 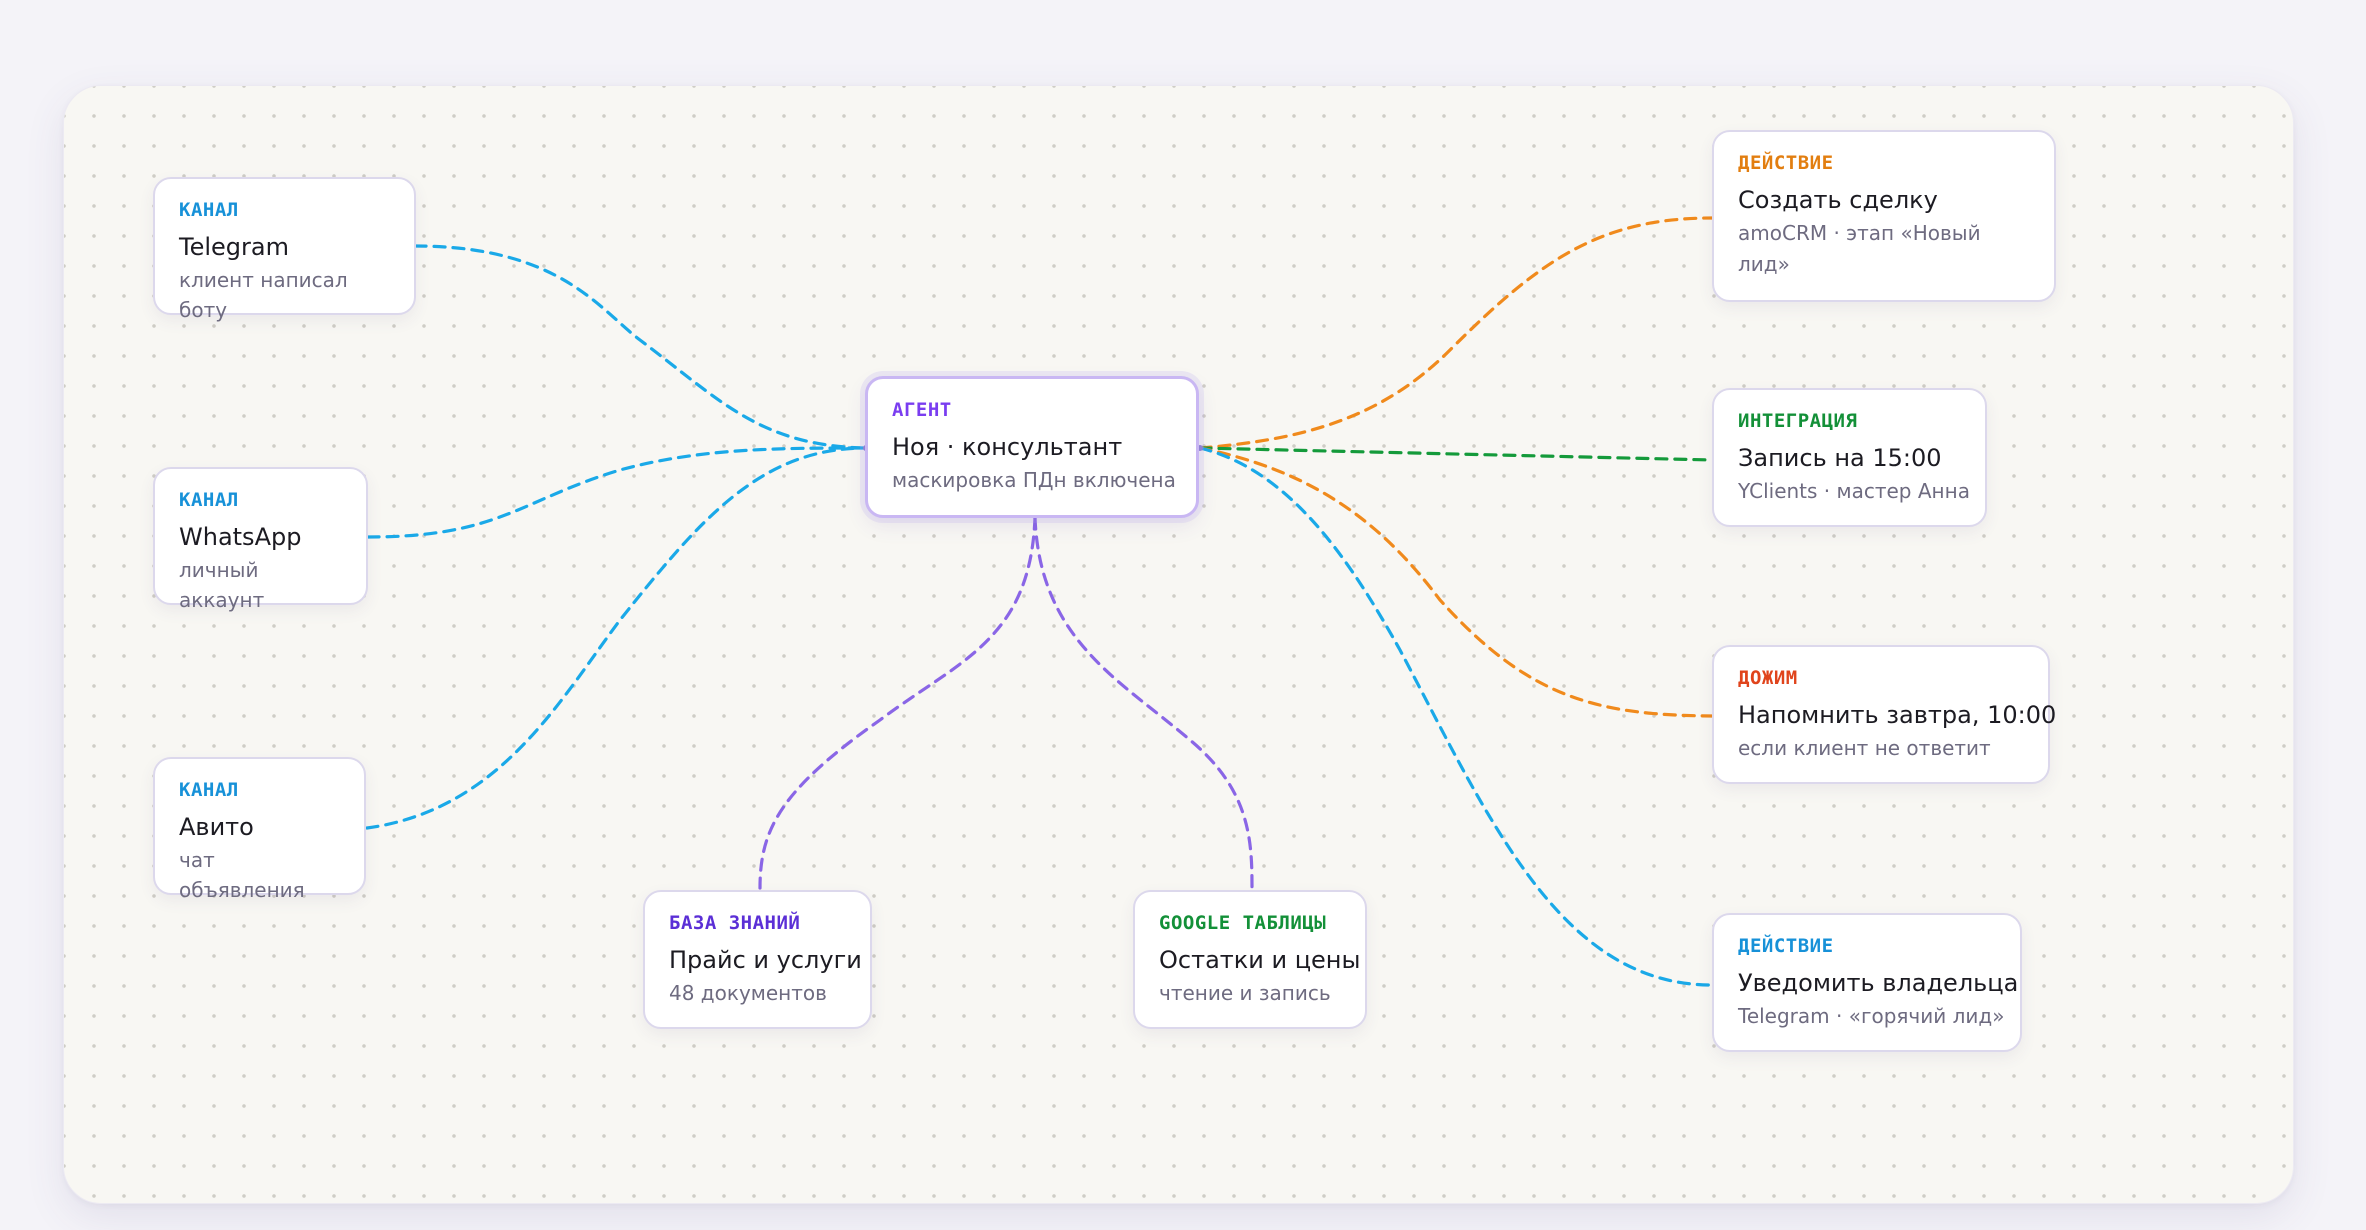 What do you see at coordinates (259, 829) in the screenshot?
I see `node-avito: КАНАЛ Авито чат объявления` at bounding box center [259, 829].